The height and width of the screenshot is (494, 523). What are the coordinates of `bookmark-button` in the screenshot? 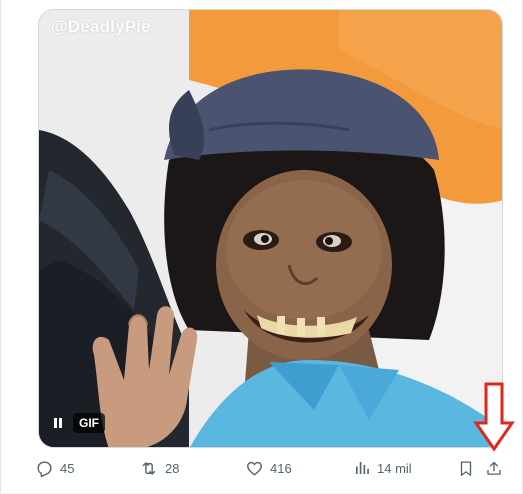 It's located at (466, 468).